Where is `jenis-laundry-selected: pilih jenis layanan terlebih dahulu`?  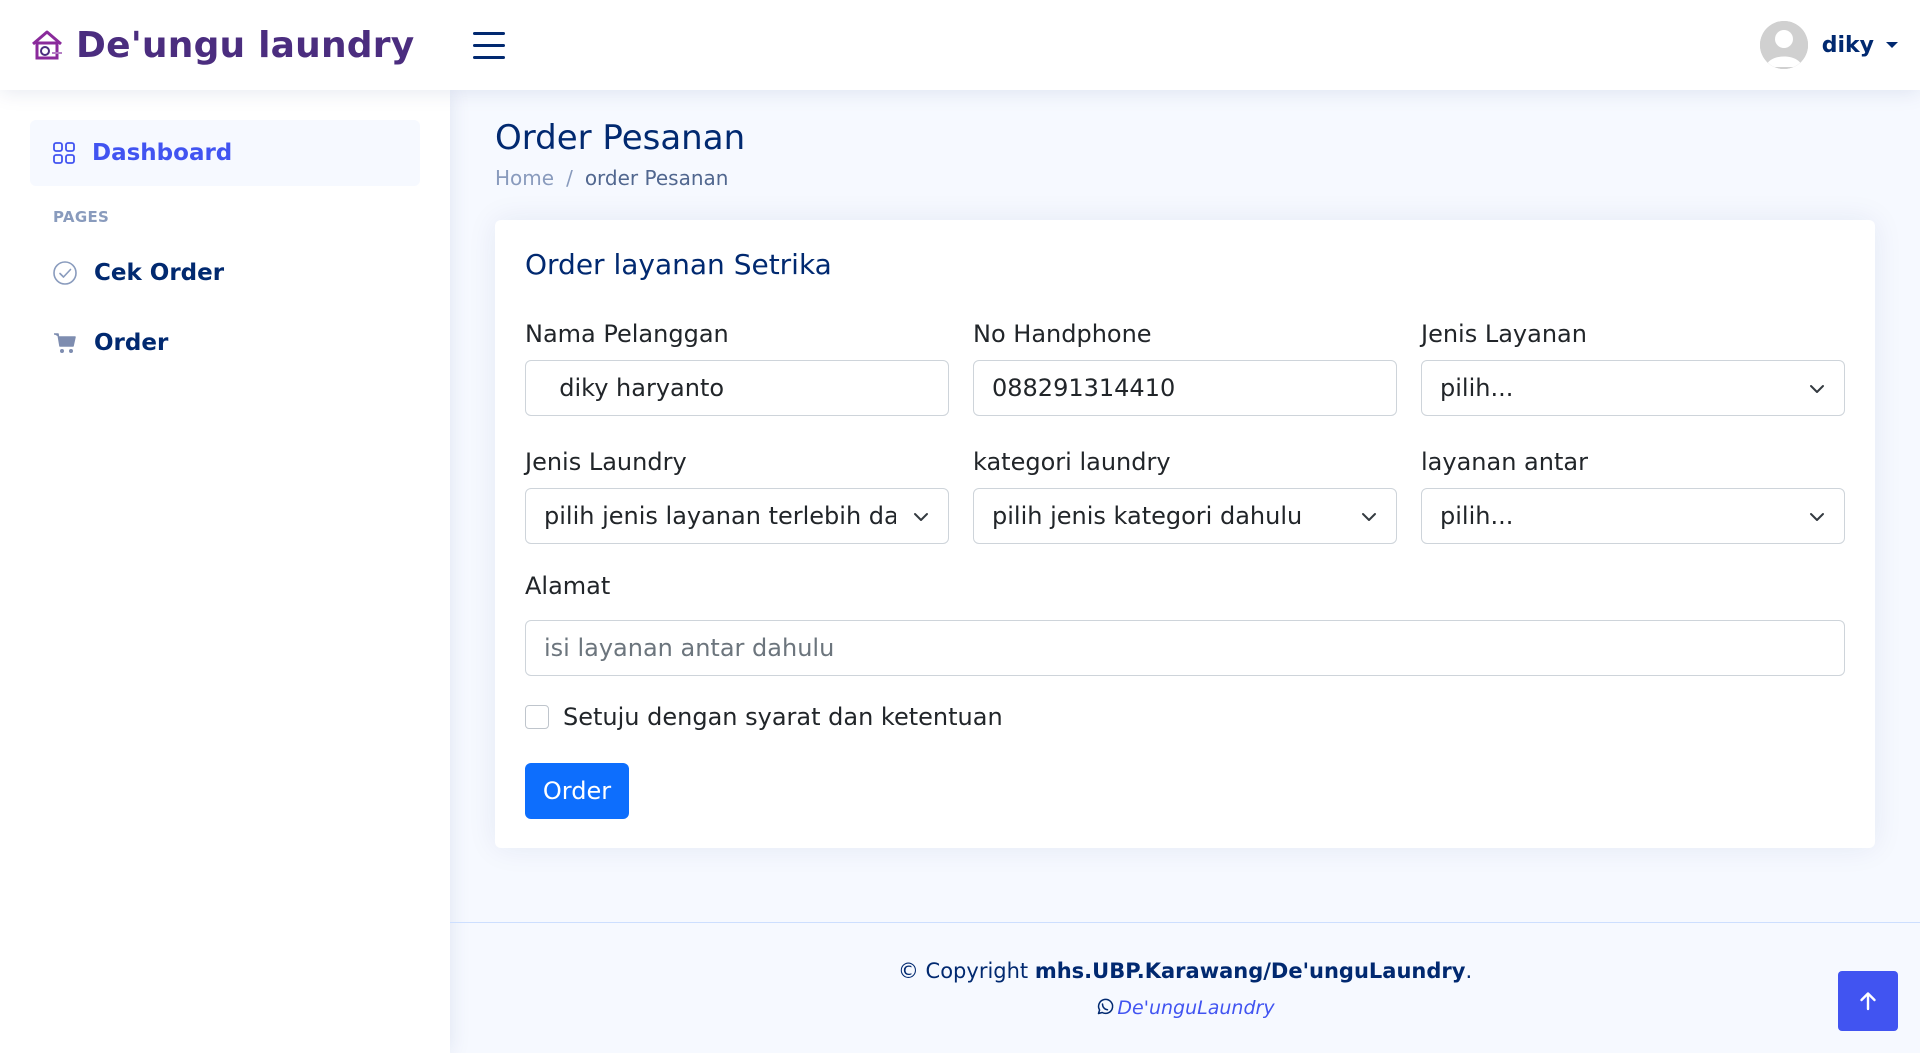
jenis-laundry-selected: pilih jenis layanan terlebih dahulu is located at coordinates (720, 516).